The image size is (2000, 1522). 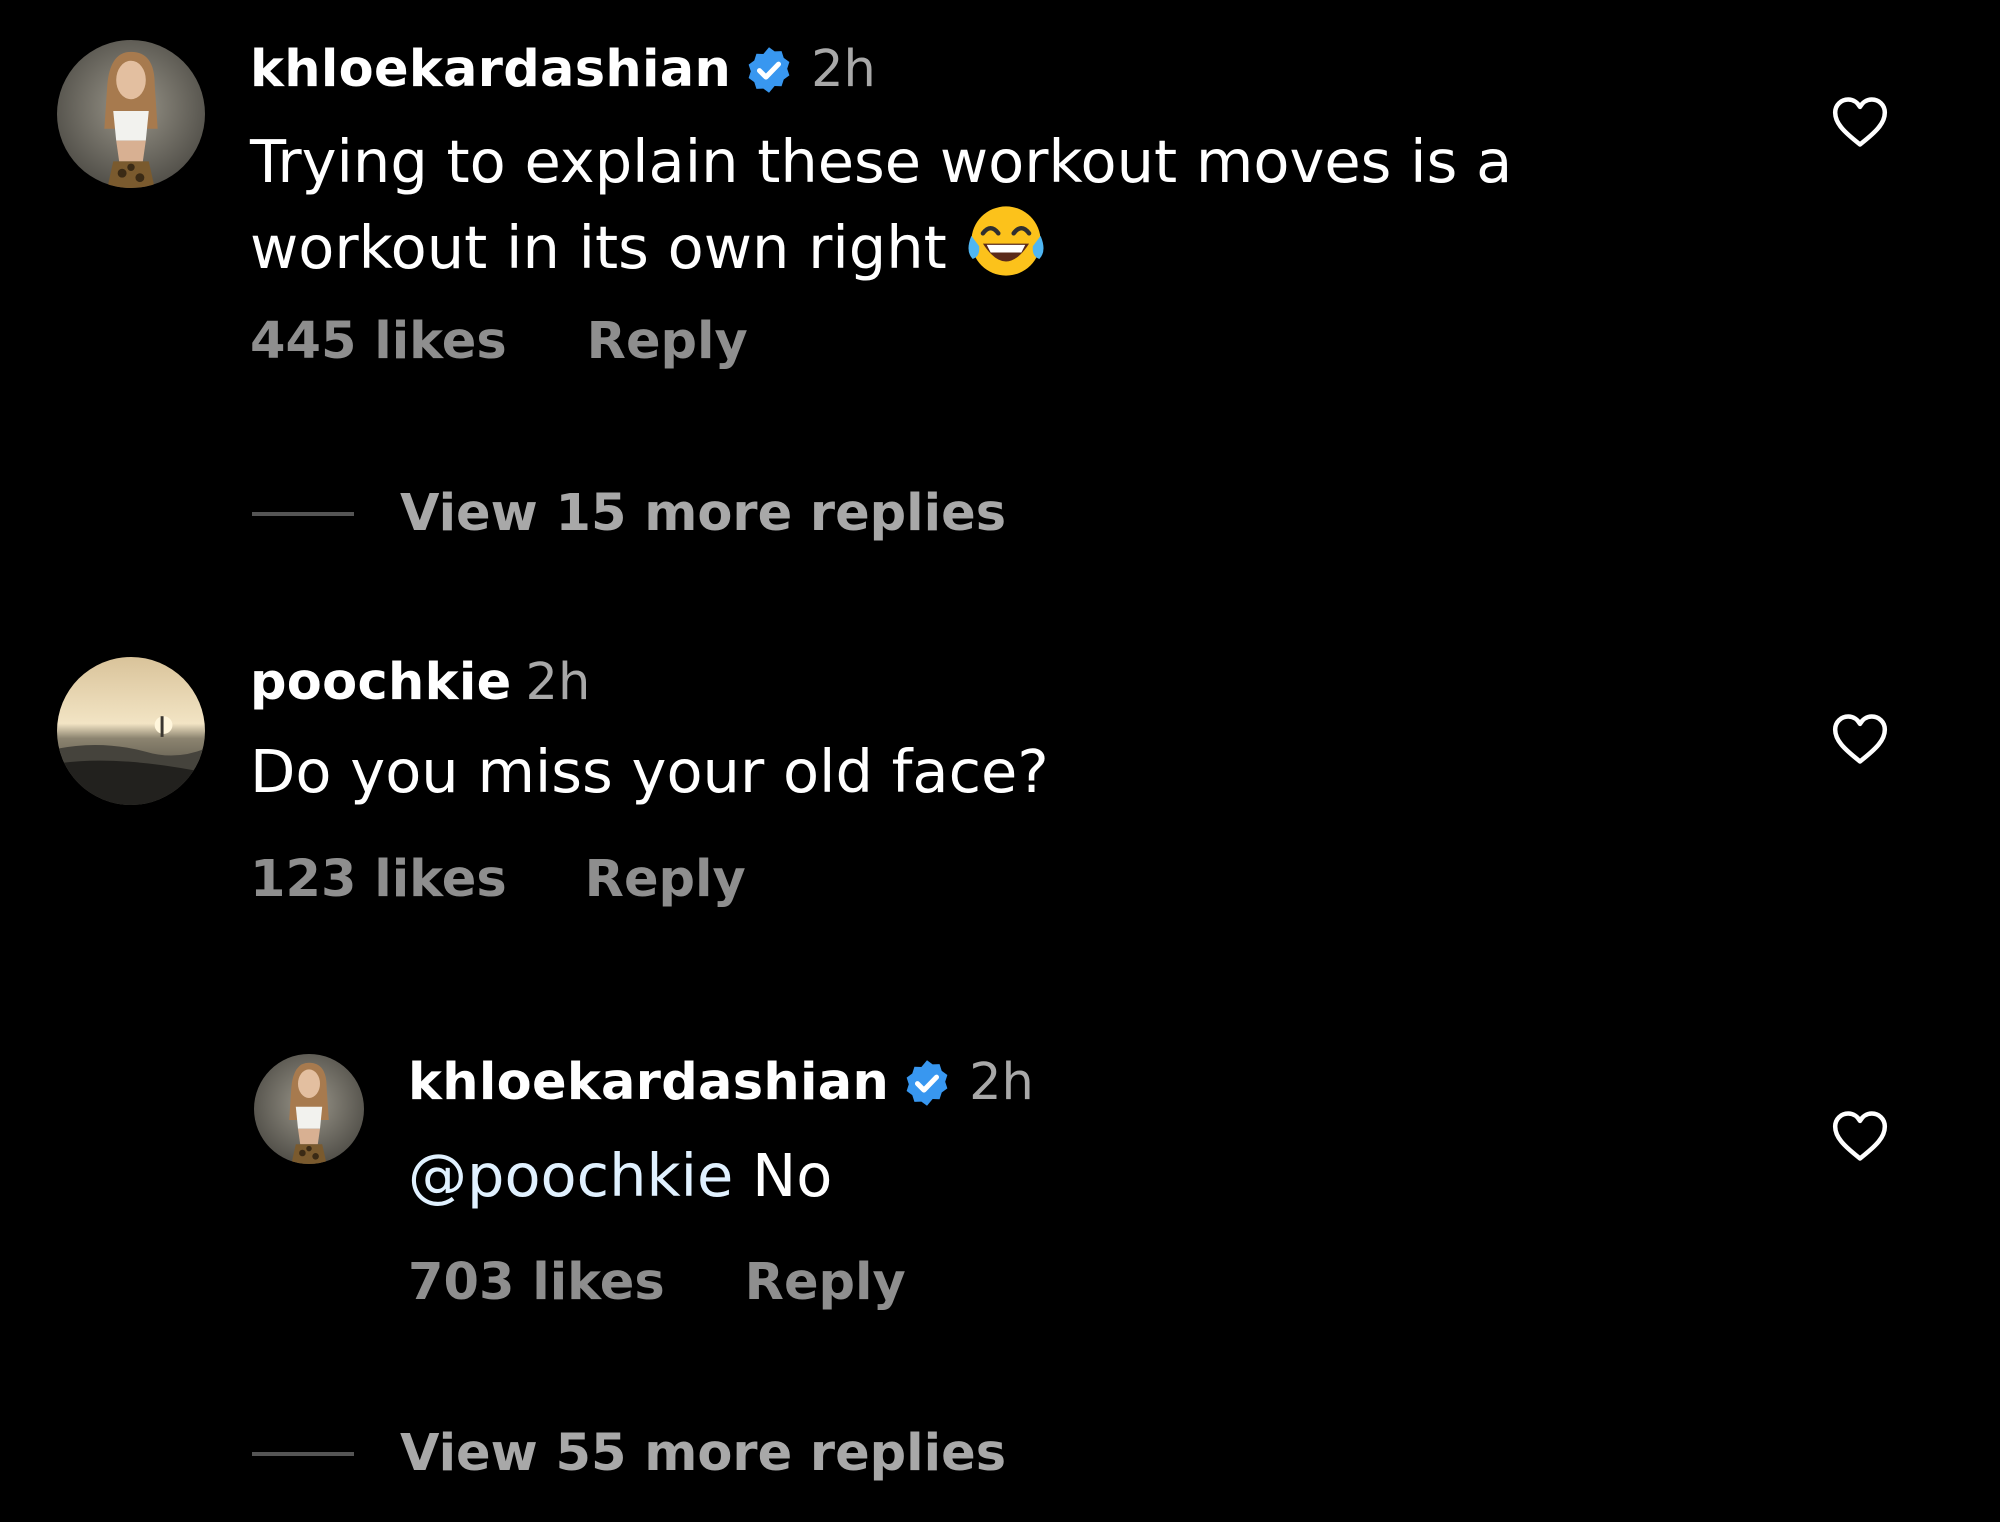 I want to click on face-with-tears-of-joy-icon, so click(x=1006, y=241).